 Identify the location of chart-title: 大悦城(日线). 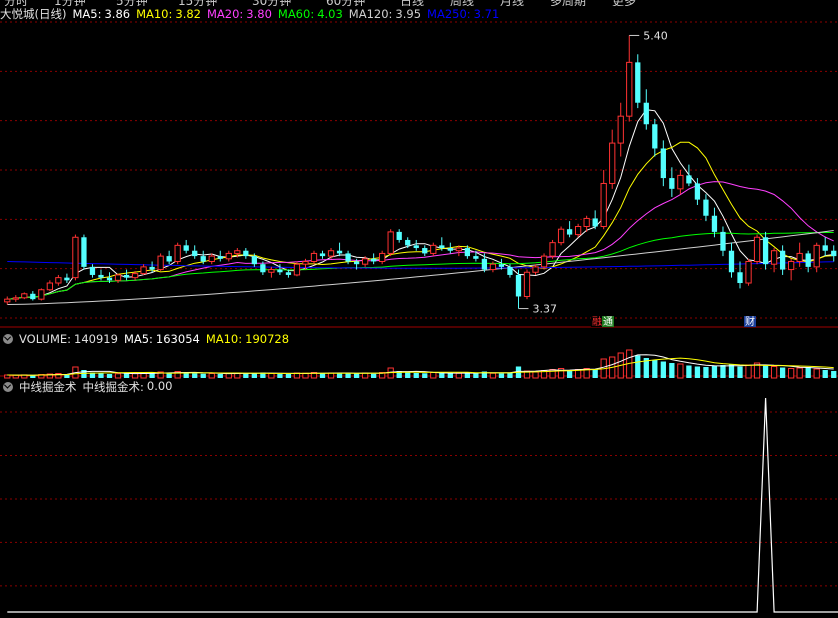
(33, 14).